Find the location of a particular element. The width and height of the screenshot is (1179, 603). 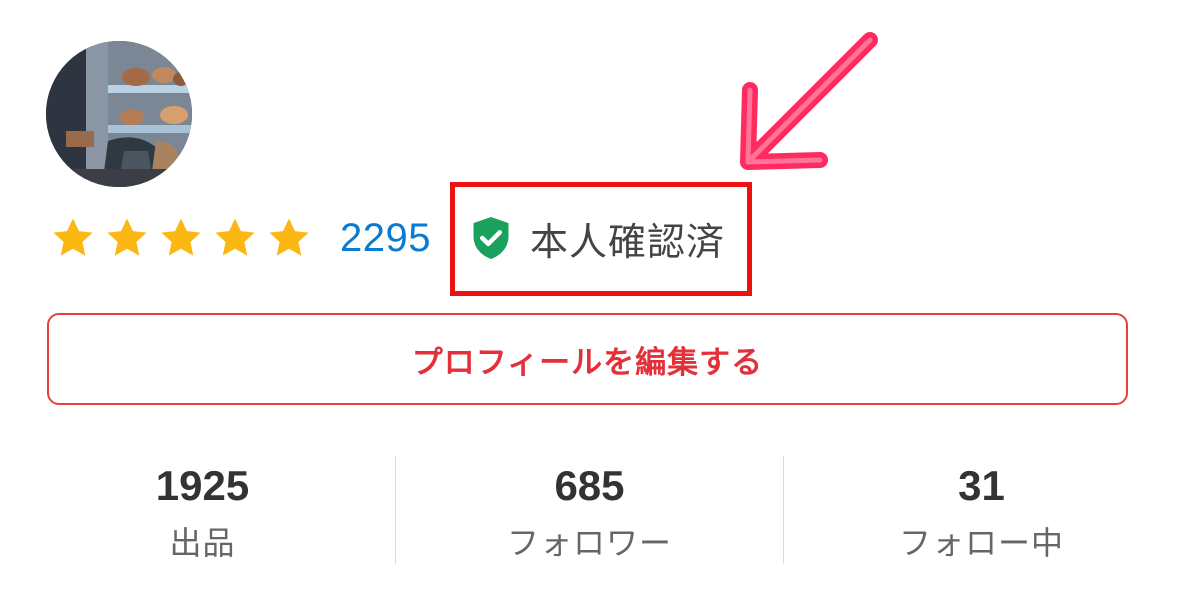

stat-value: 685 is located at coordinates (589, 485).